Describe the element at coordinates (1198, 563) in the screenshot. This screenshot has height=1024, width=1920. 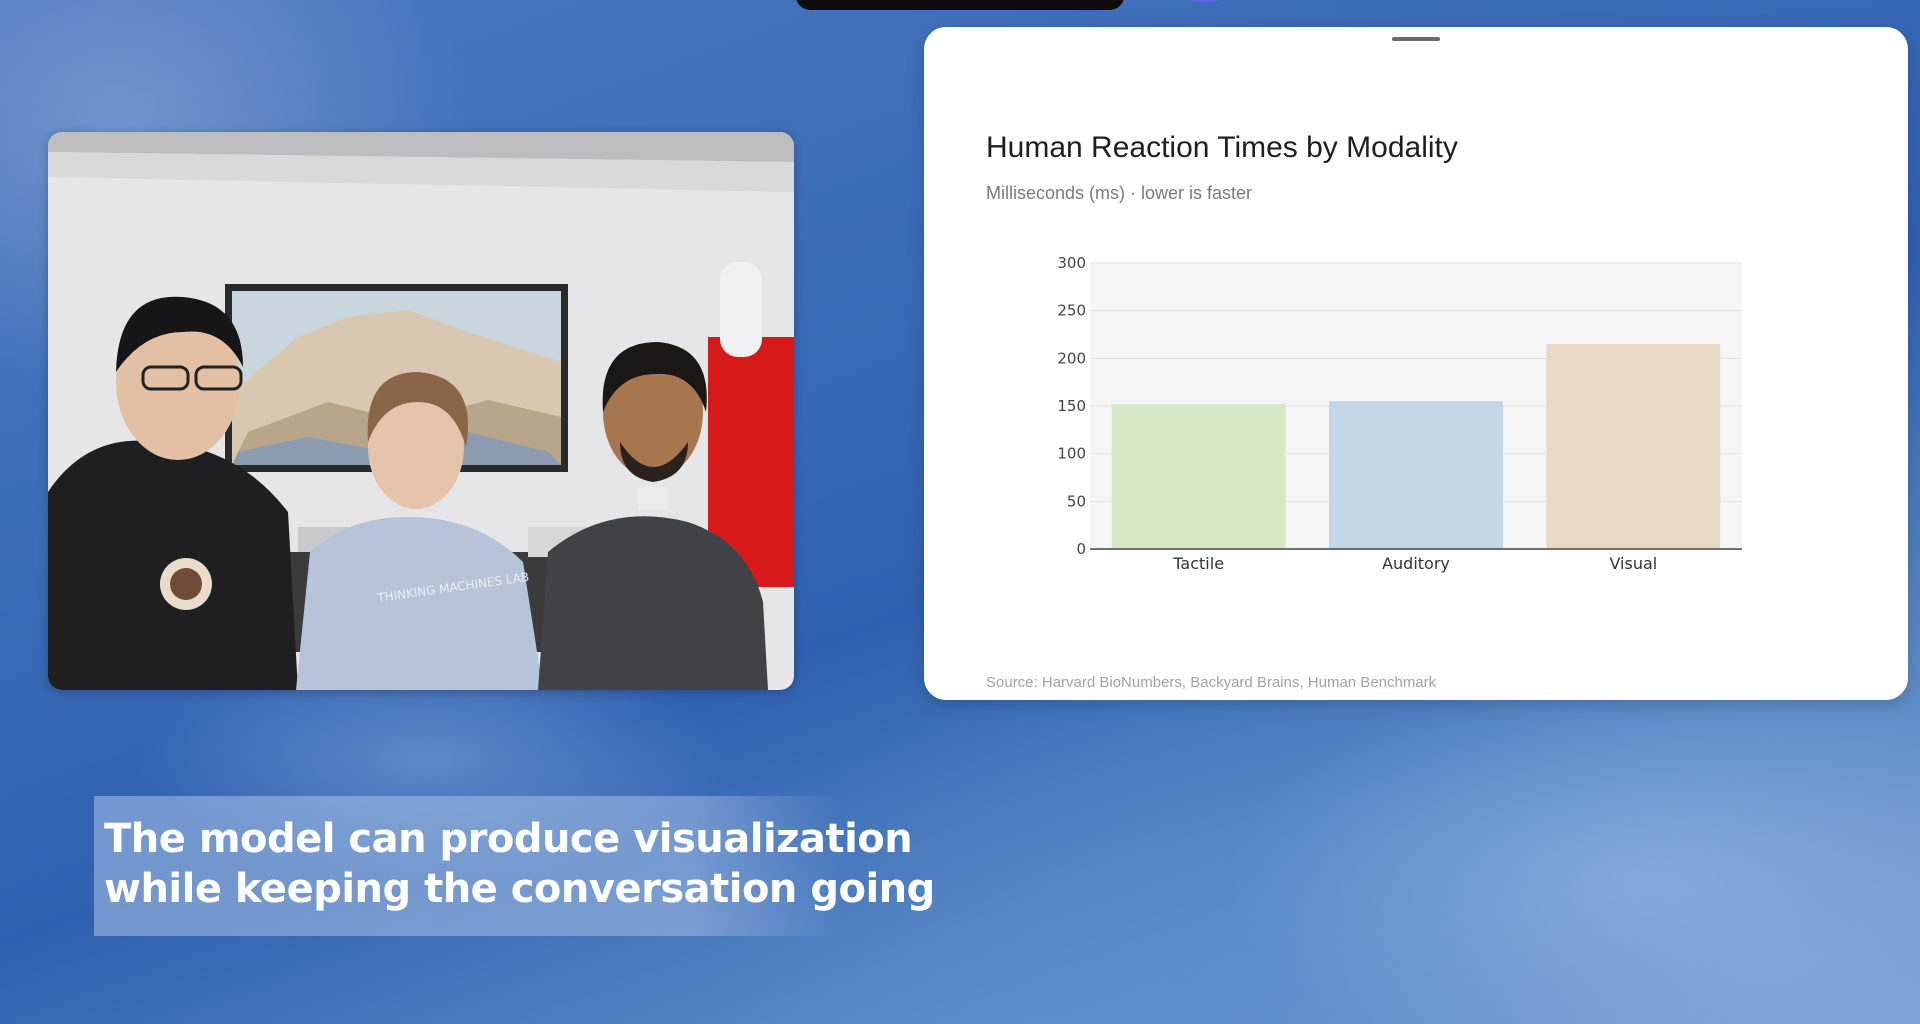
I see `x-tick-label: Tactile` at that location.